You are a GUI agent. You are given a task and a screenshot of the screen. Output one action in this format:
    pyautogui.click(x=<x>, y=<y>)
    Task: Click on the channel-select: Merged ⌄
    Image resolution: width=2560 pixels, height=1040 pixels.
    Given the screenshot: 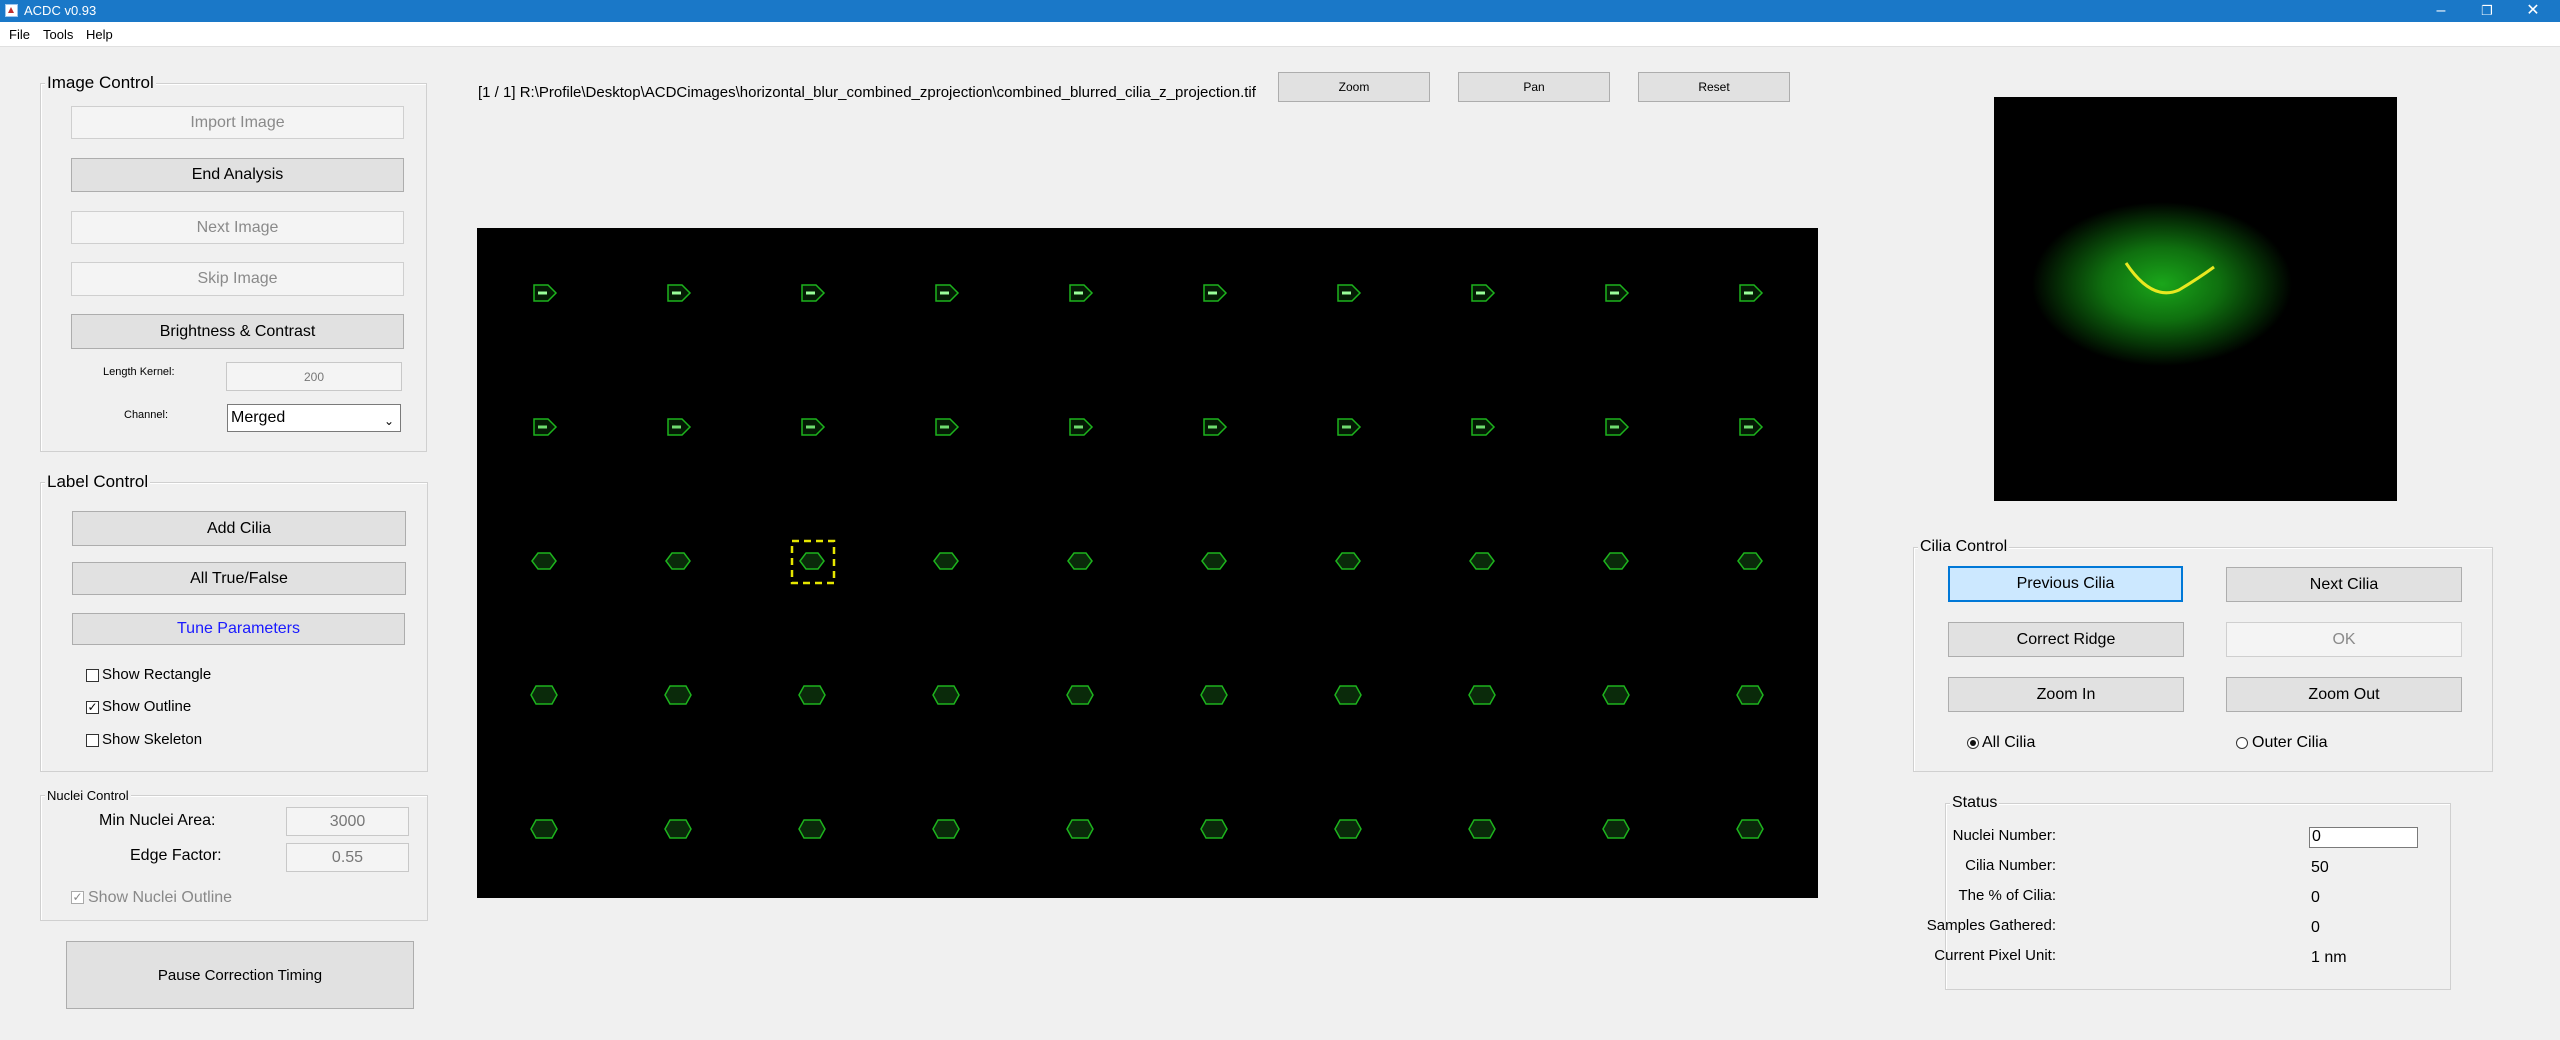 What is the action you would take?
    pyautogui.click(x=314, y=418)
    